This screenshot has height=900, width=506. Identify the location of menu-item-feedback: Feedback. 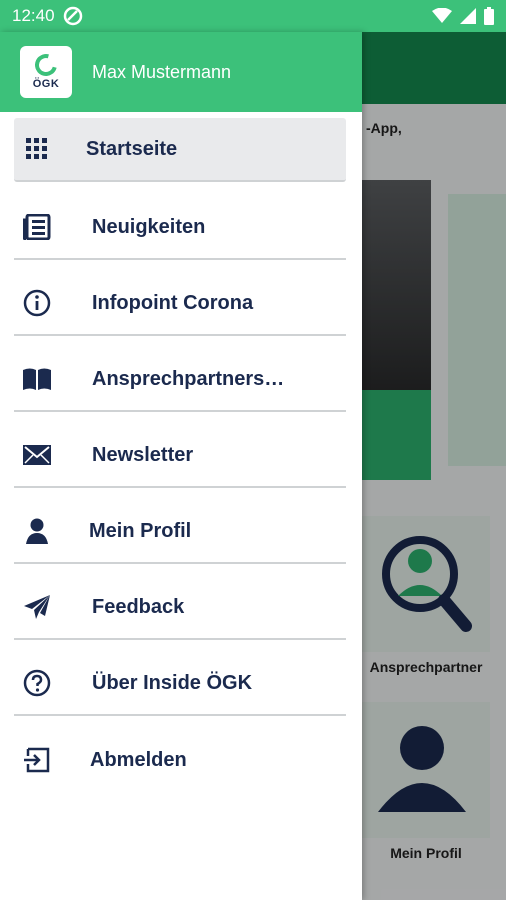
(180, 608).